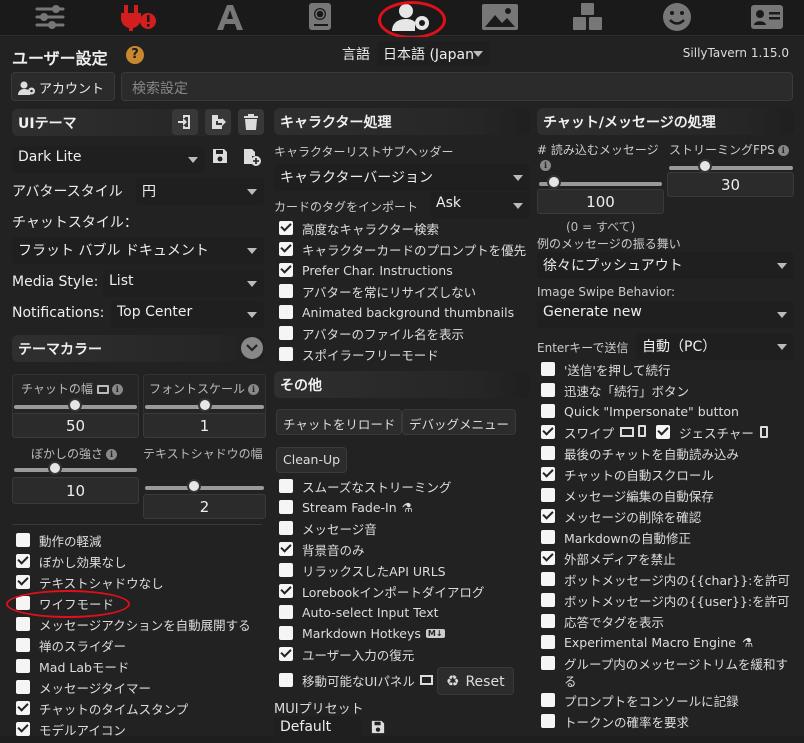  What do you see at coordinates (767, 17) in the screenshot?
I see `id-card-icon` at bounding box center [767, 17].